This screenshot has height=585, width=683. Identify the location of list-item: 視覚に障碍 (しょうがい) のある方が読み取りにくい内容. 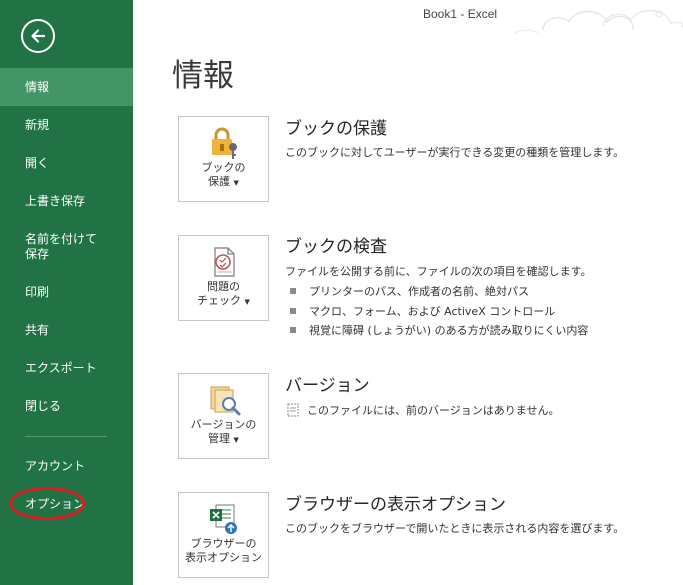
(439, 331).